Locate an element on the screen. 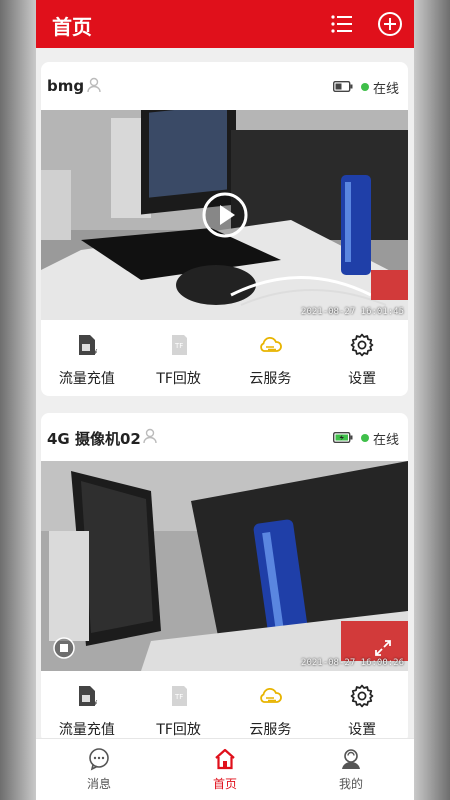  play-button is located at coordinates (225, 215).